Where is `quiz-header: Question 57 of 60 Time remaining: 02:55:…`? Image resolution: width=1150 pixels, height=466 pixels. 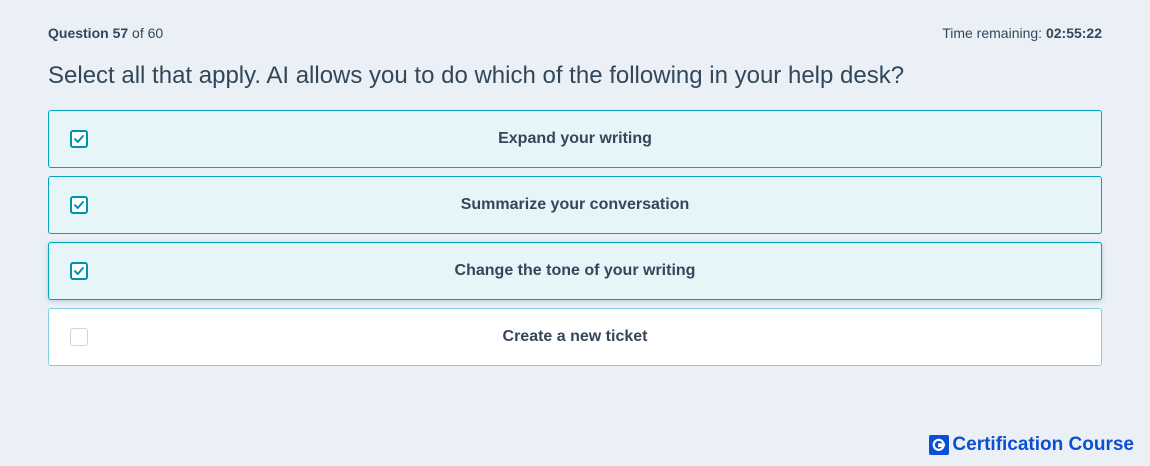 quiz-header: Question 57 of 60 Time remaining: 02:55:… is located at coordinates (575, 33).